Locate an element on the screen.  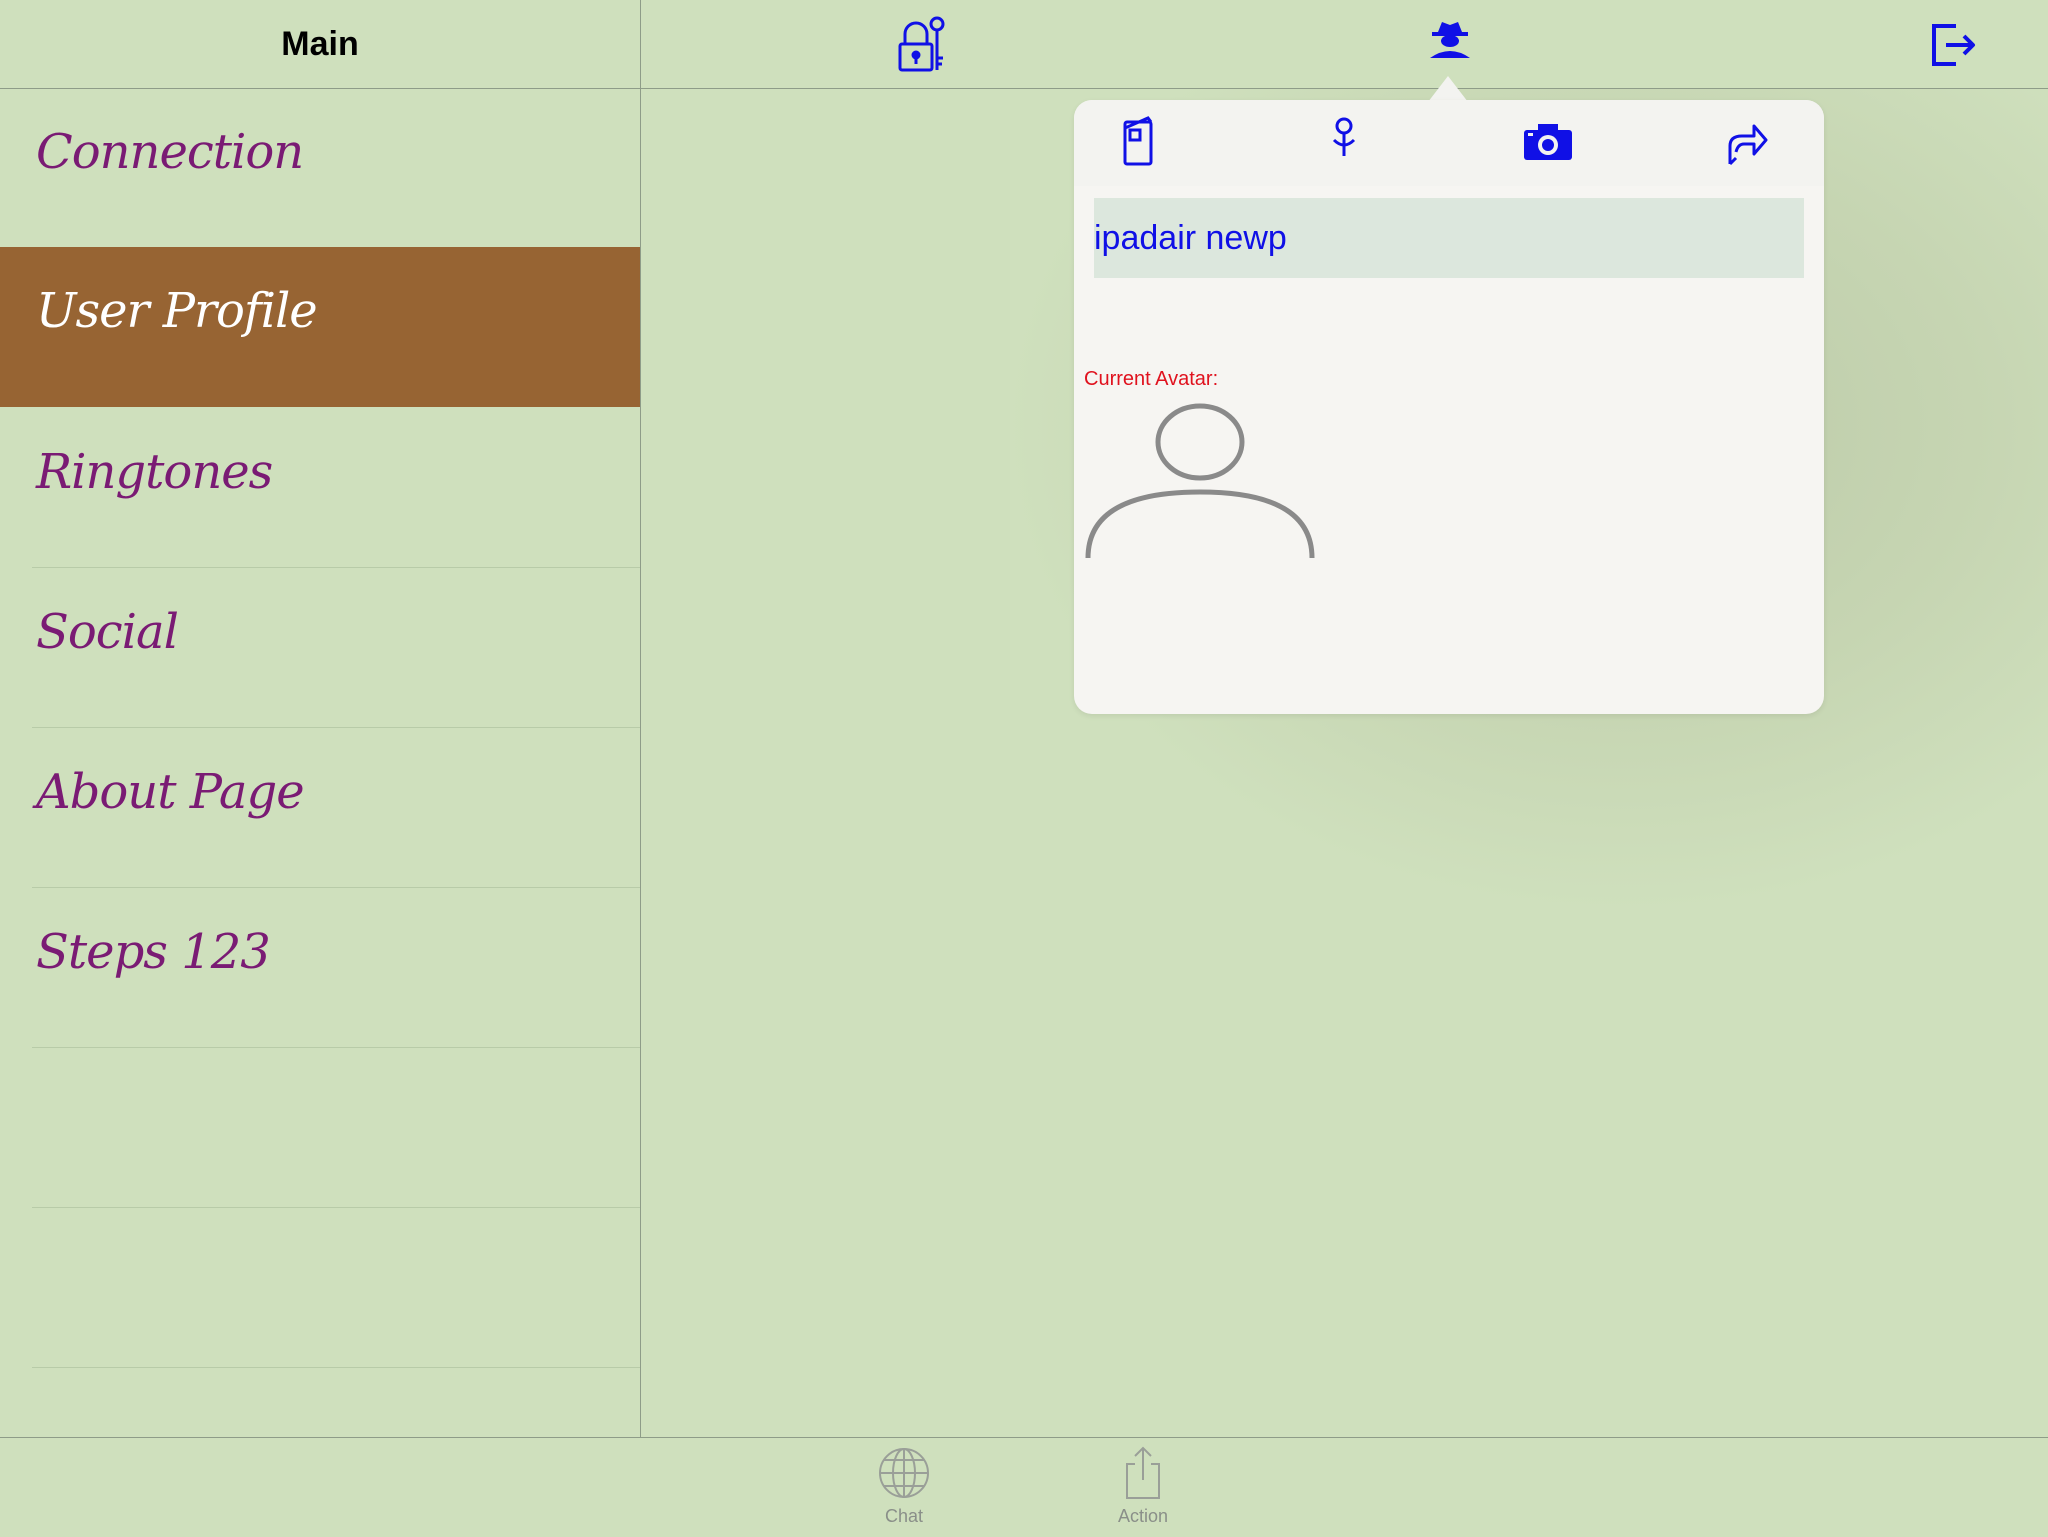
location-pin-icon is located at coordinates (1344, 142).